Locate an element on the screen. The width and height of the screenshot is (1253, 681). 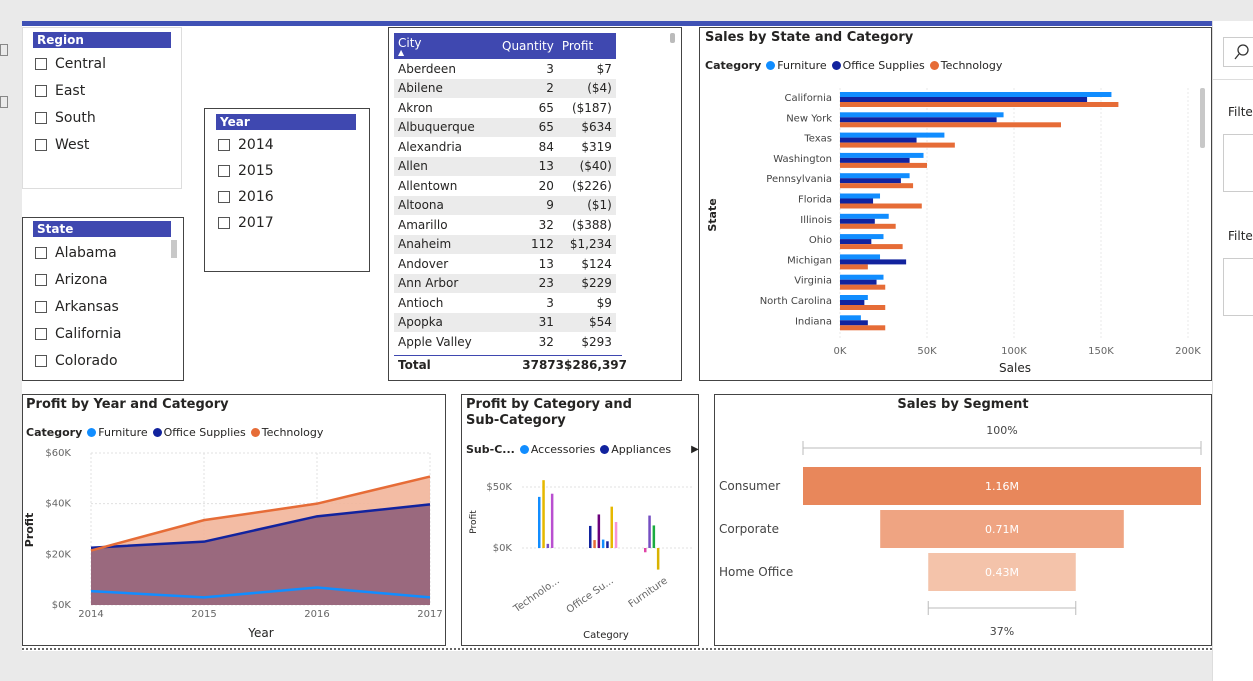
cell-city: Allentown is located at coordinates (428, 185).